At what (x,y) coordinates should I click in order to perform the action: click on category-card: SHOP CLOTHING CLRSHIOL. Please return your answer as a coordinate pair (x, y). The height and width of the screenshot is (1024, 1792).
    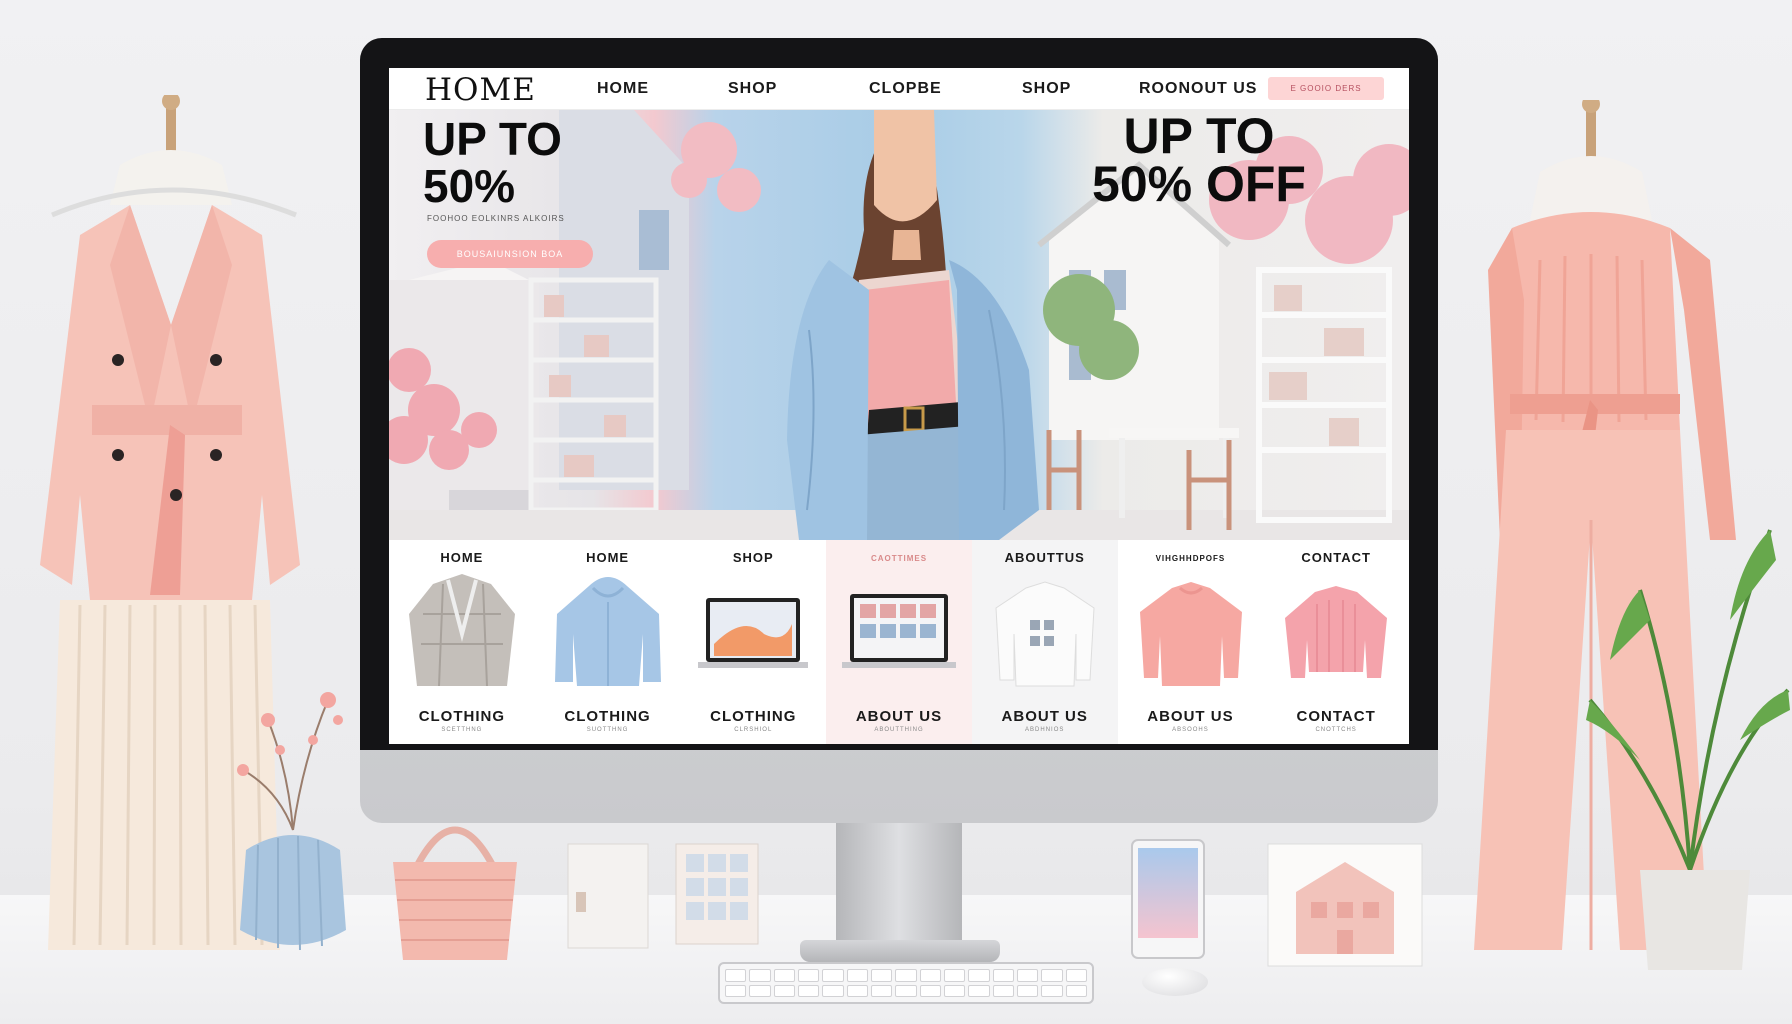
    Looking at the image, I should click on (753, 642).